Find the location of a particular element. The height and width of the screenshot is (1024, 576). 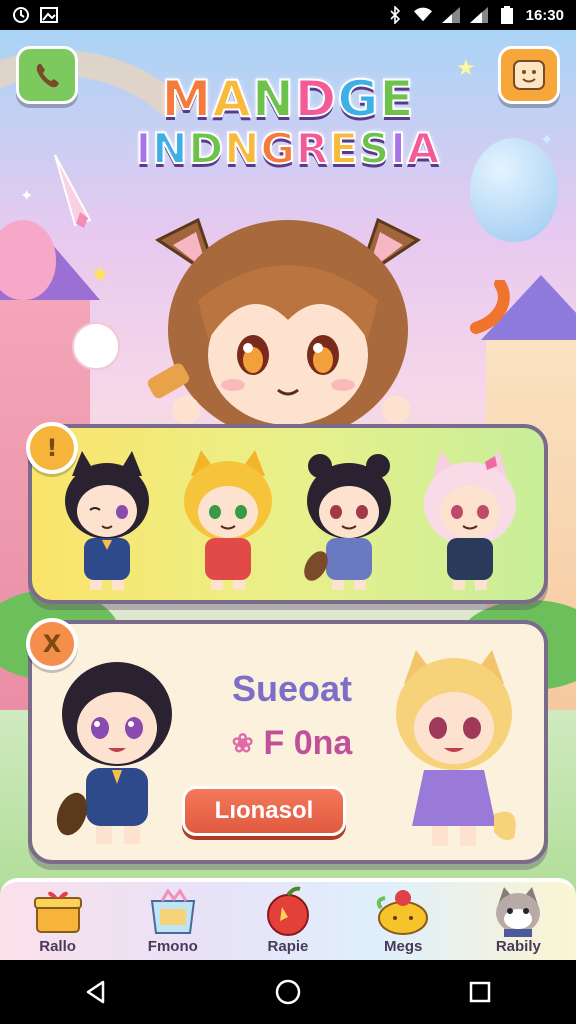

wifi-icon is located at coordinates (422, 15).